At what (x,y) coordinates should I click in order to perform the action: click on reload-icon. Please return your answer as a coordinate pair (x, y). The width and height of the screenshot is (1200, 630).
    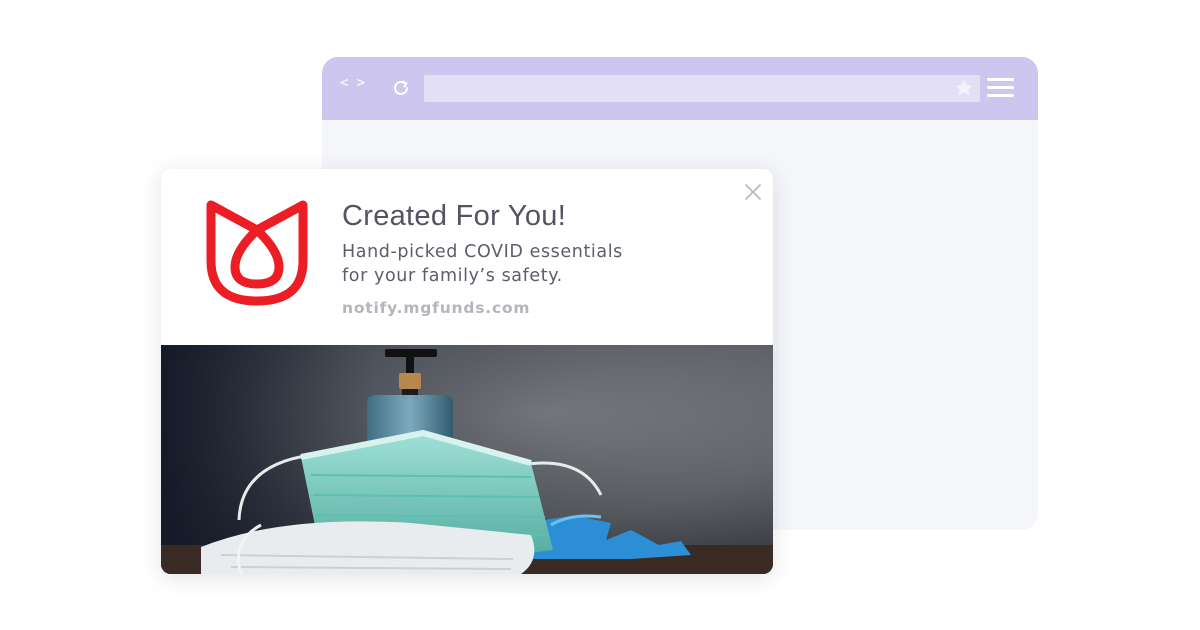
    Looking at the image, I should click on (401, 88).